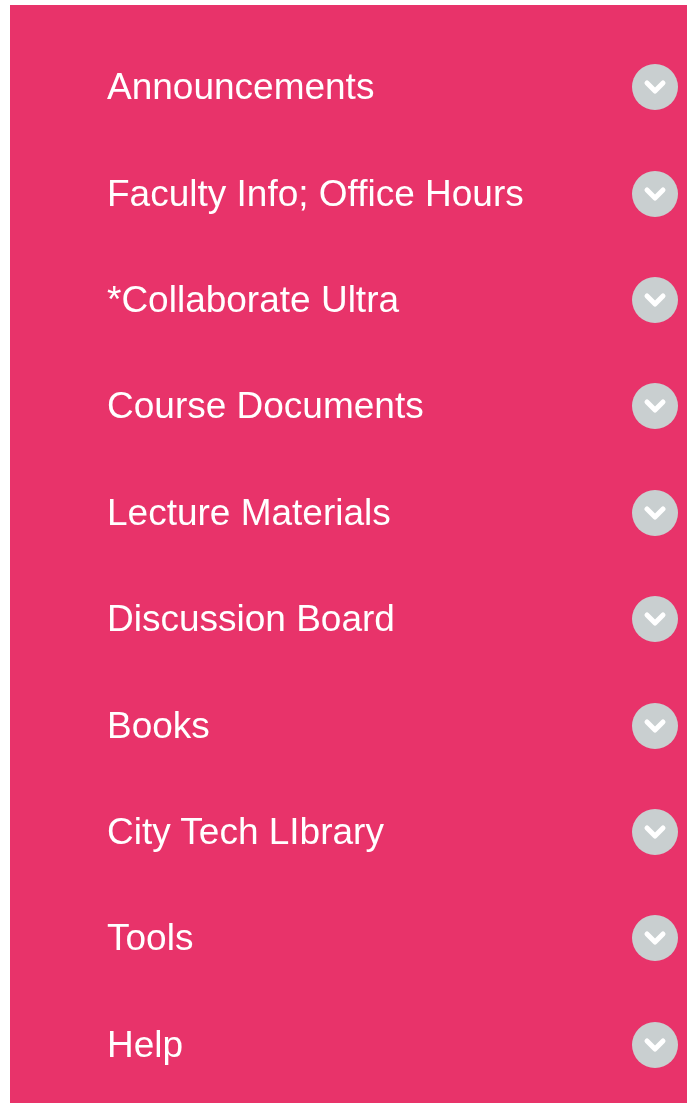 This screenshot has width=687, height=1108. I want to click on menu-item: Course Documents, so click(369, 406).